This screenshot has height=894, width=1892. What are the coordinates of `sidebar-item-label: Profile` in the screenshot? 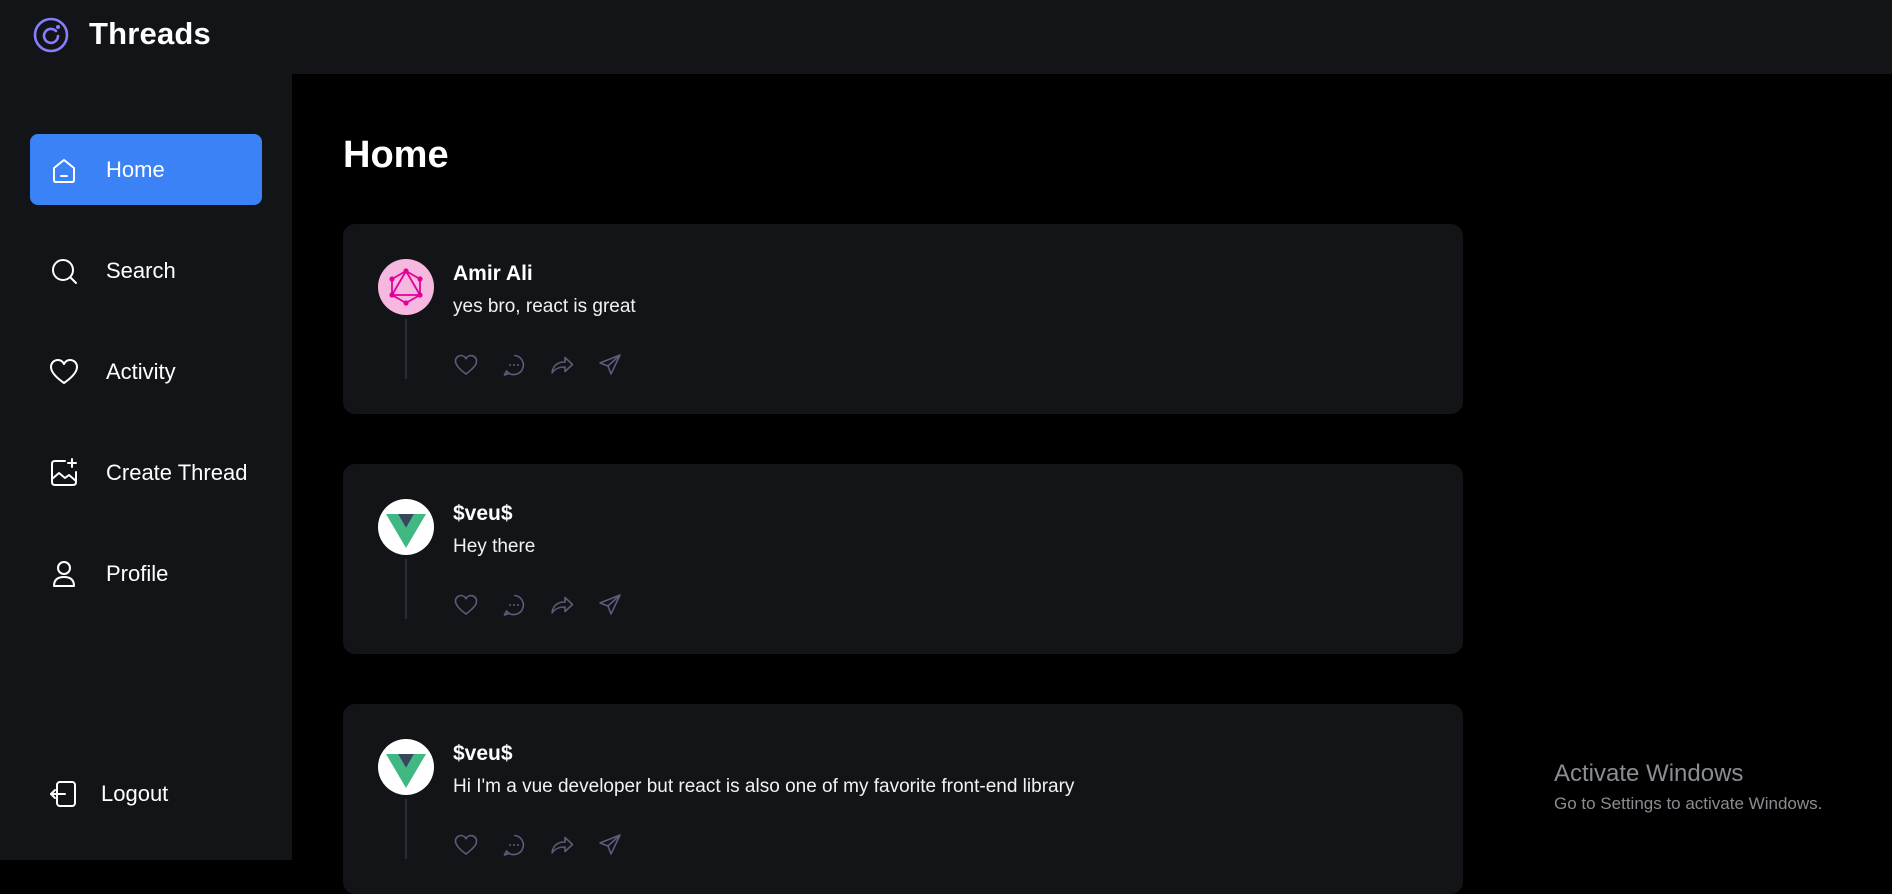 It's located at (137, 573).